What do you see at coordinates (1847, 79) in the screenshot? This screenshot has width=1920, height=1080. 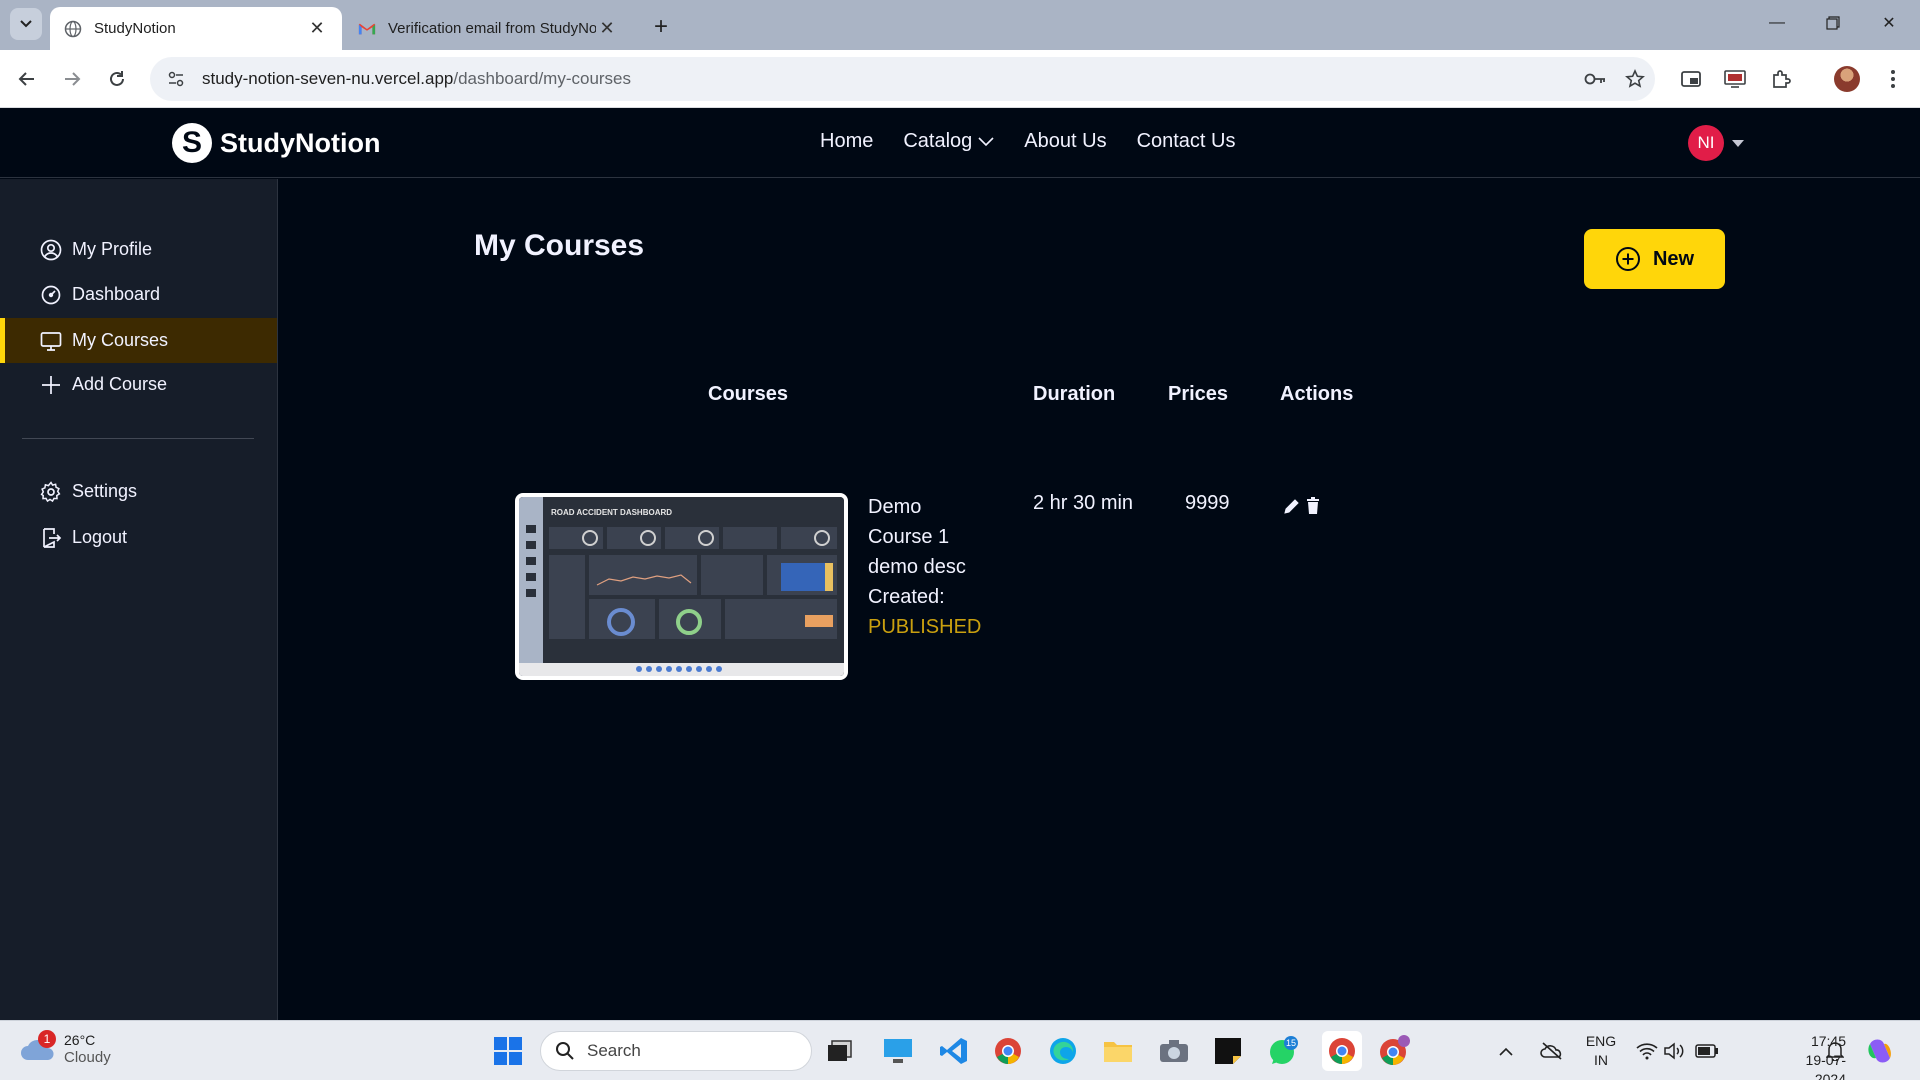 I see `profile-avatar-icon` at bounding box center [1847, 79].